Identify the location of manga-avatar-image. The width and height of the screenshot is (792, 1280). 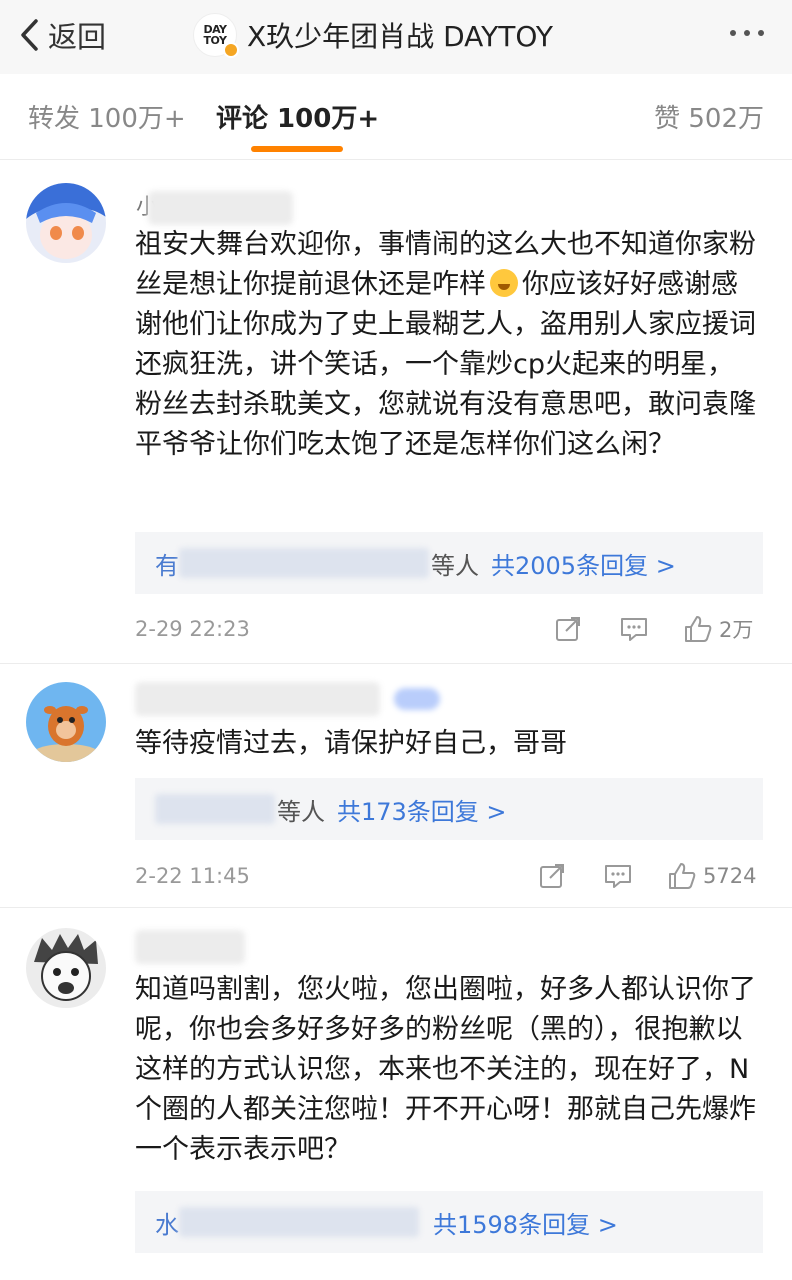
(66, 968).